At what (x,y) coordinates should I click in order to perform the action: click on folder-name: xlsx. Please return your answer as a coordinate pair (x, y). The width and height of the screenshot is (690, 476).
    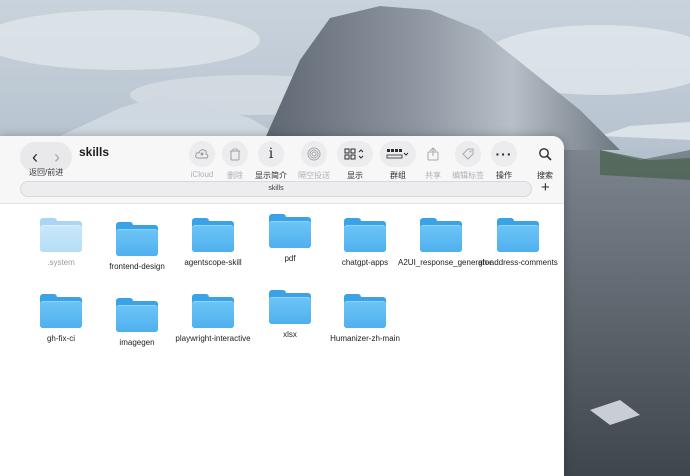
    Looking at the image, I should click on (290, 334).